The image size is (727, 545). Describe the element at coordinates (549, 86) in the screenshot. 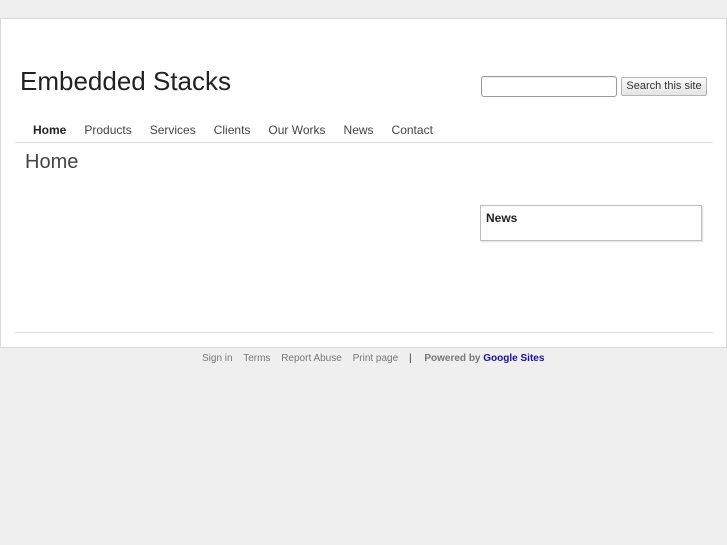

I see `search-input` at that location.